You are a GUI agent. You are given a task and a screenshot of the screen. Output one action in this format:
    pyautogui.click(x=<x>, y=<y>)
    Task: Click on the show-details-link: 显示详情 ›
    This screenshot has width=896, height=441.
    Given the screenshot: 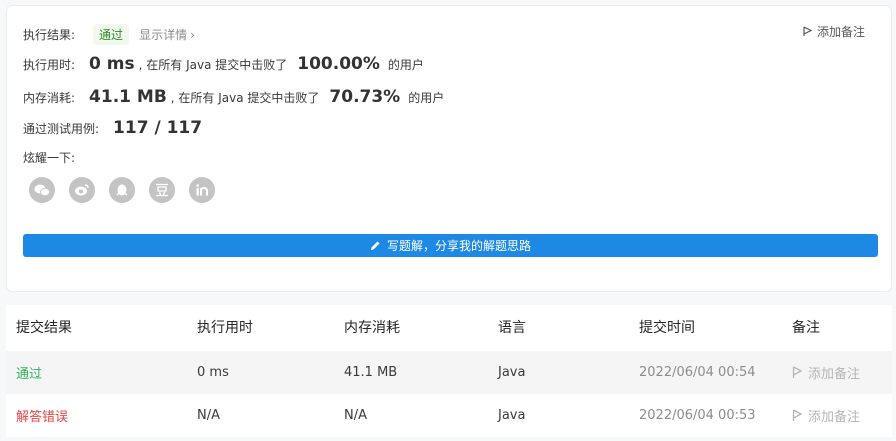 What is the action you would take?
    pyautogui.click(x=167, y=34)
    